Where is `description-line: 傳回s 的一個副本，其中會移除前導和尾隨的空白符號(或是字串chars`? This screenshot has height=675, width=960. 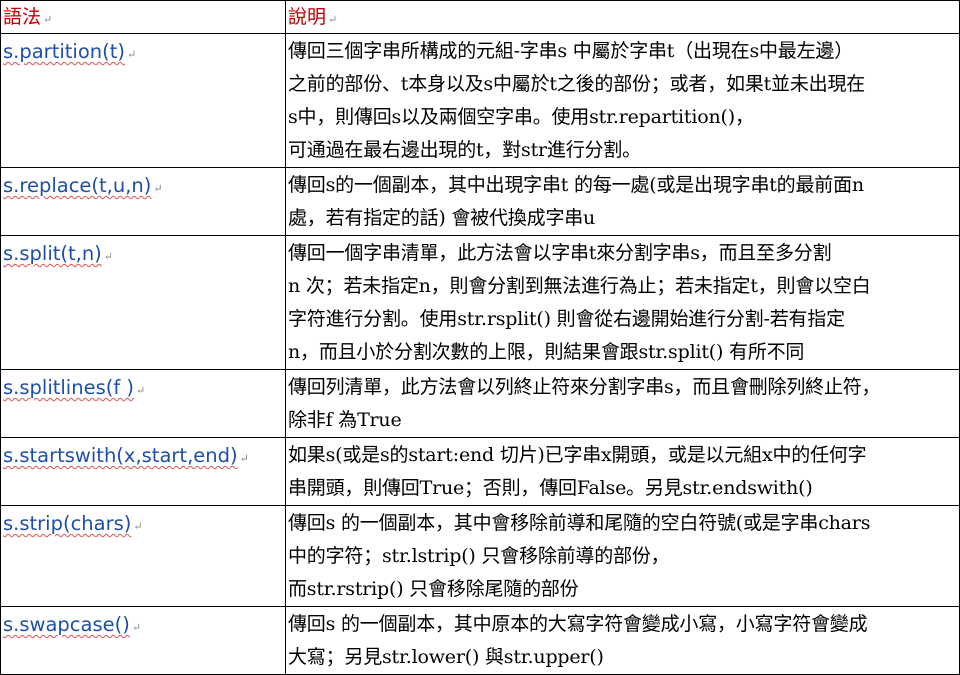 description-line: 傳回s 的一個副本，其中會移除前導和尾隨的空白符號(或是字串chars is located at coordinates (579, 523).